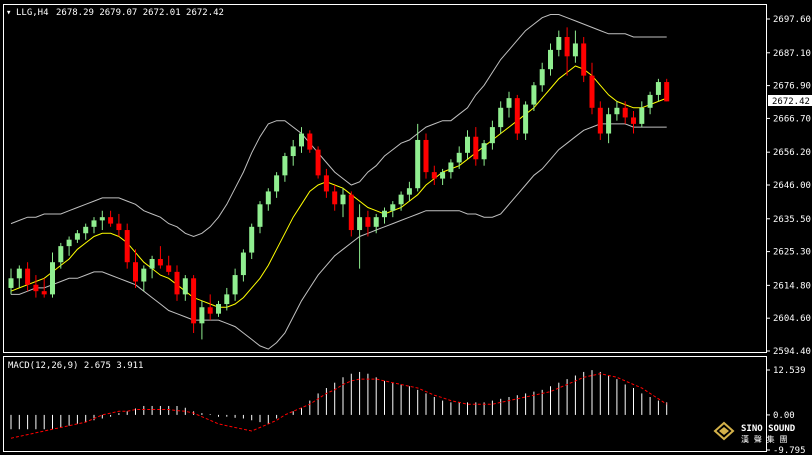  What do you see at coordinates (792, 319) in the screenshot?
I see `price-tick-label: 2604.60` at bounding box center [792, 319].